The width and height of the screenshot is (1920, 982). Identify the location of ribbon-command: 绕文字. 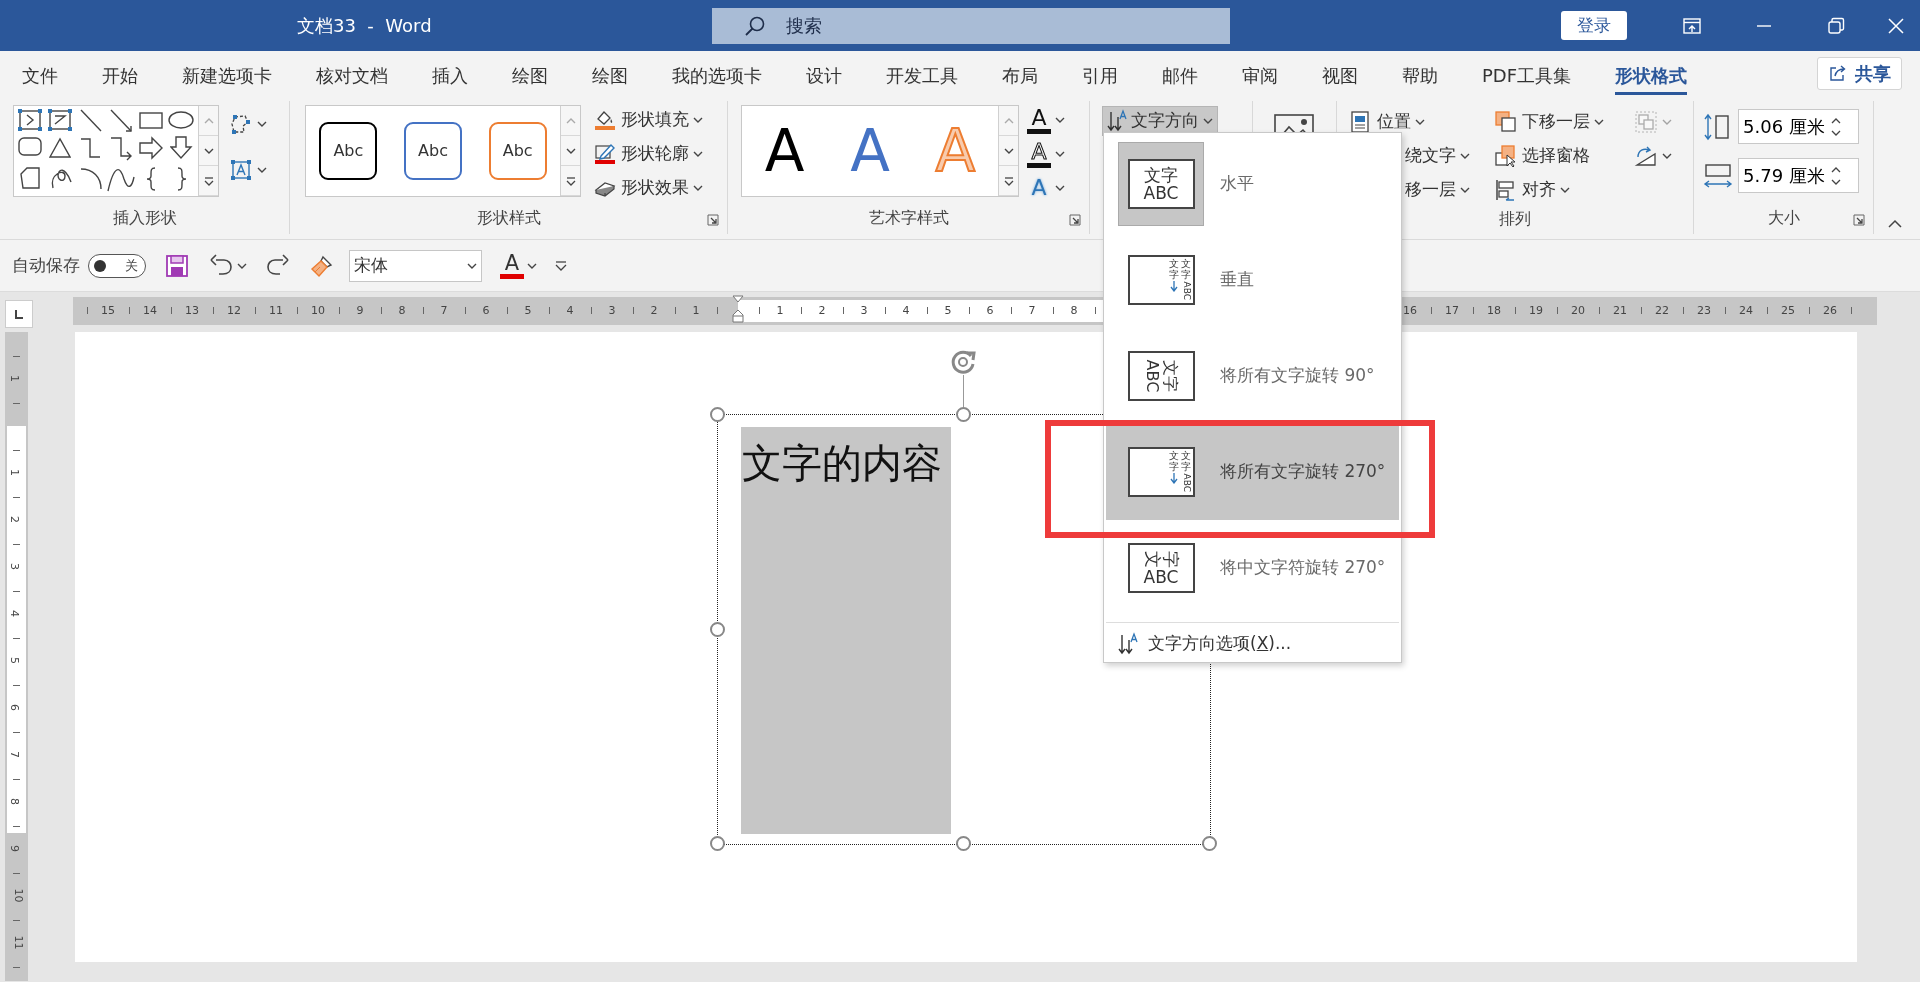
(1449, 156).